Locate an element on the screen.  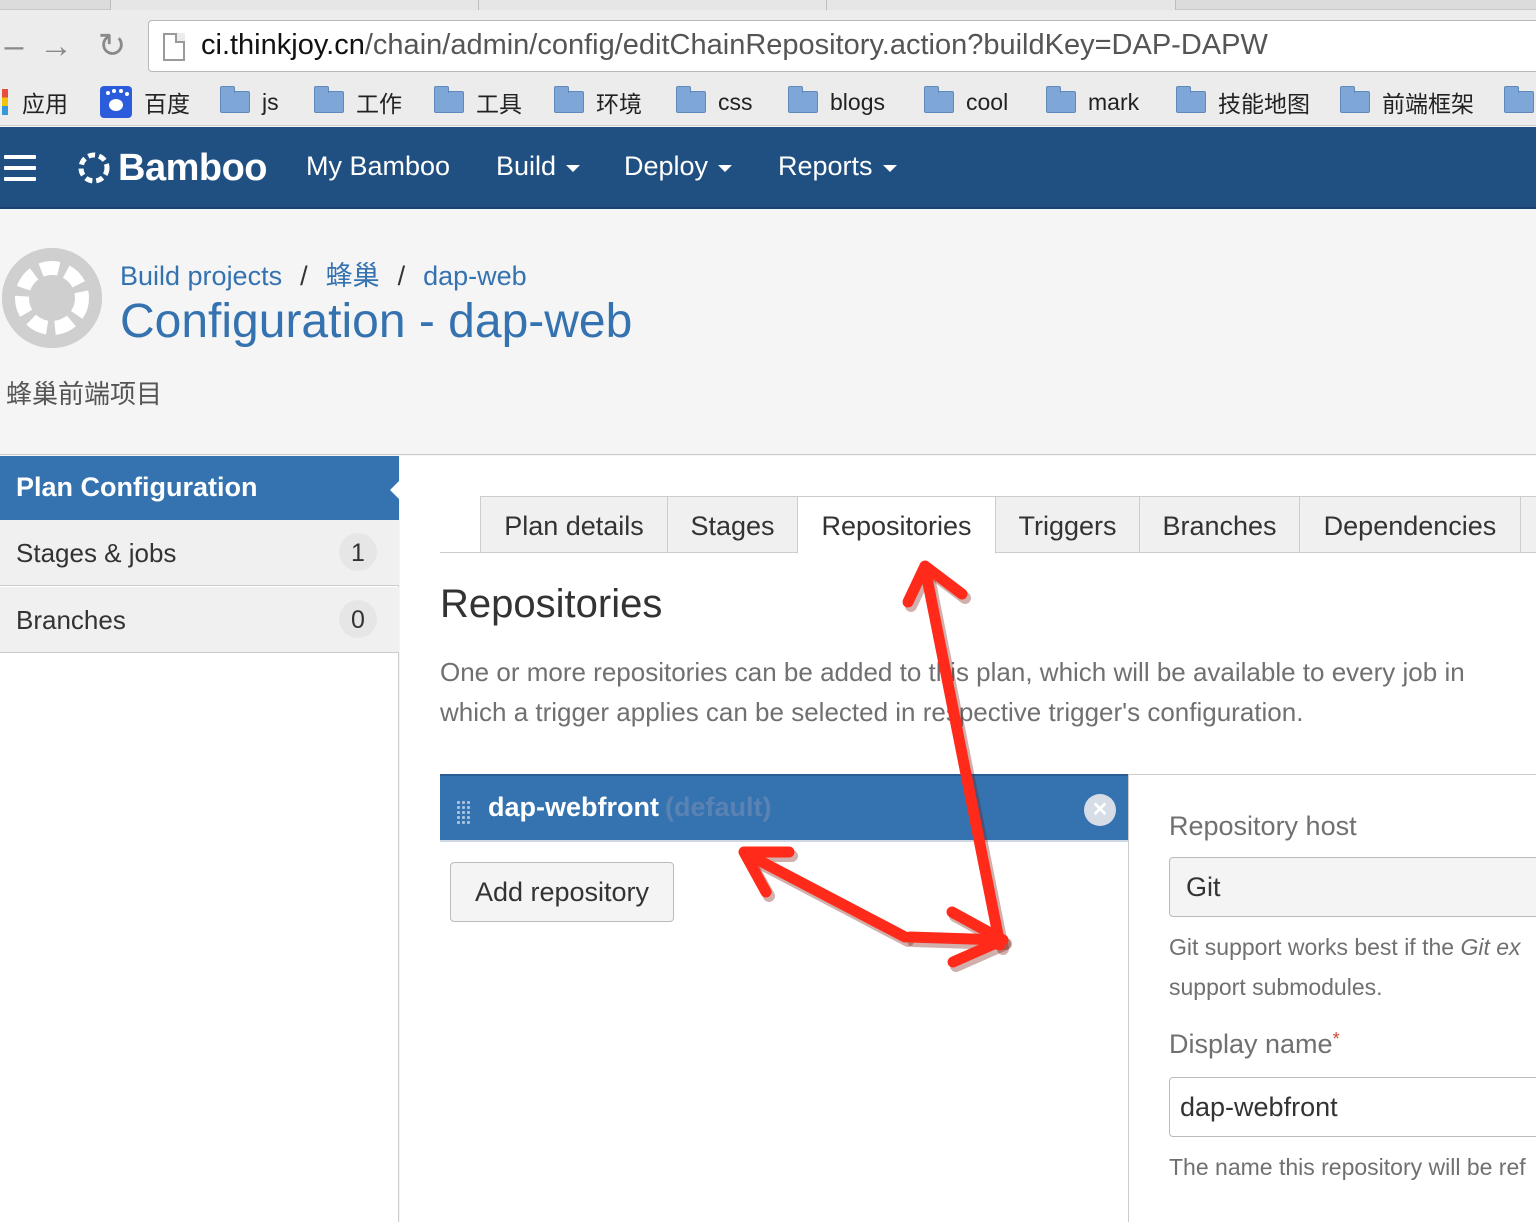
bookmark-baidu: 百度 is located at coordinates (145, 102).